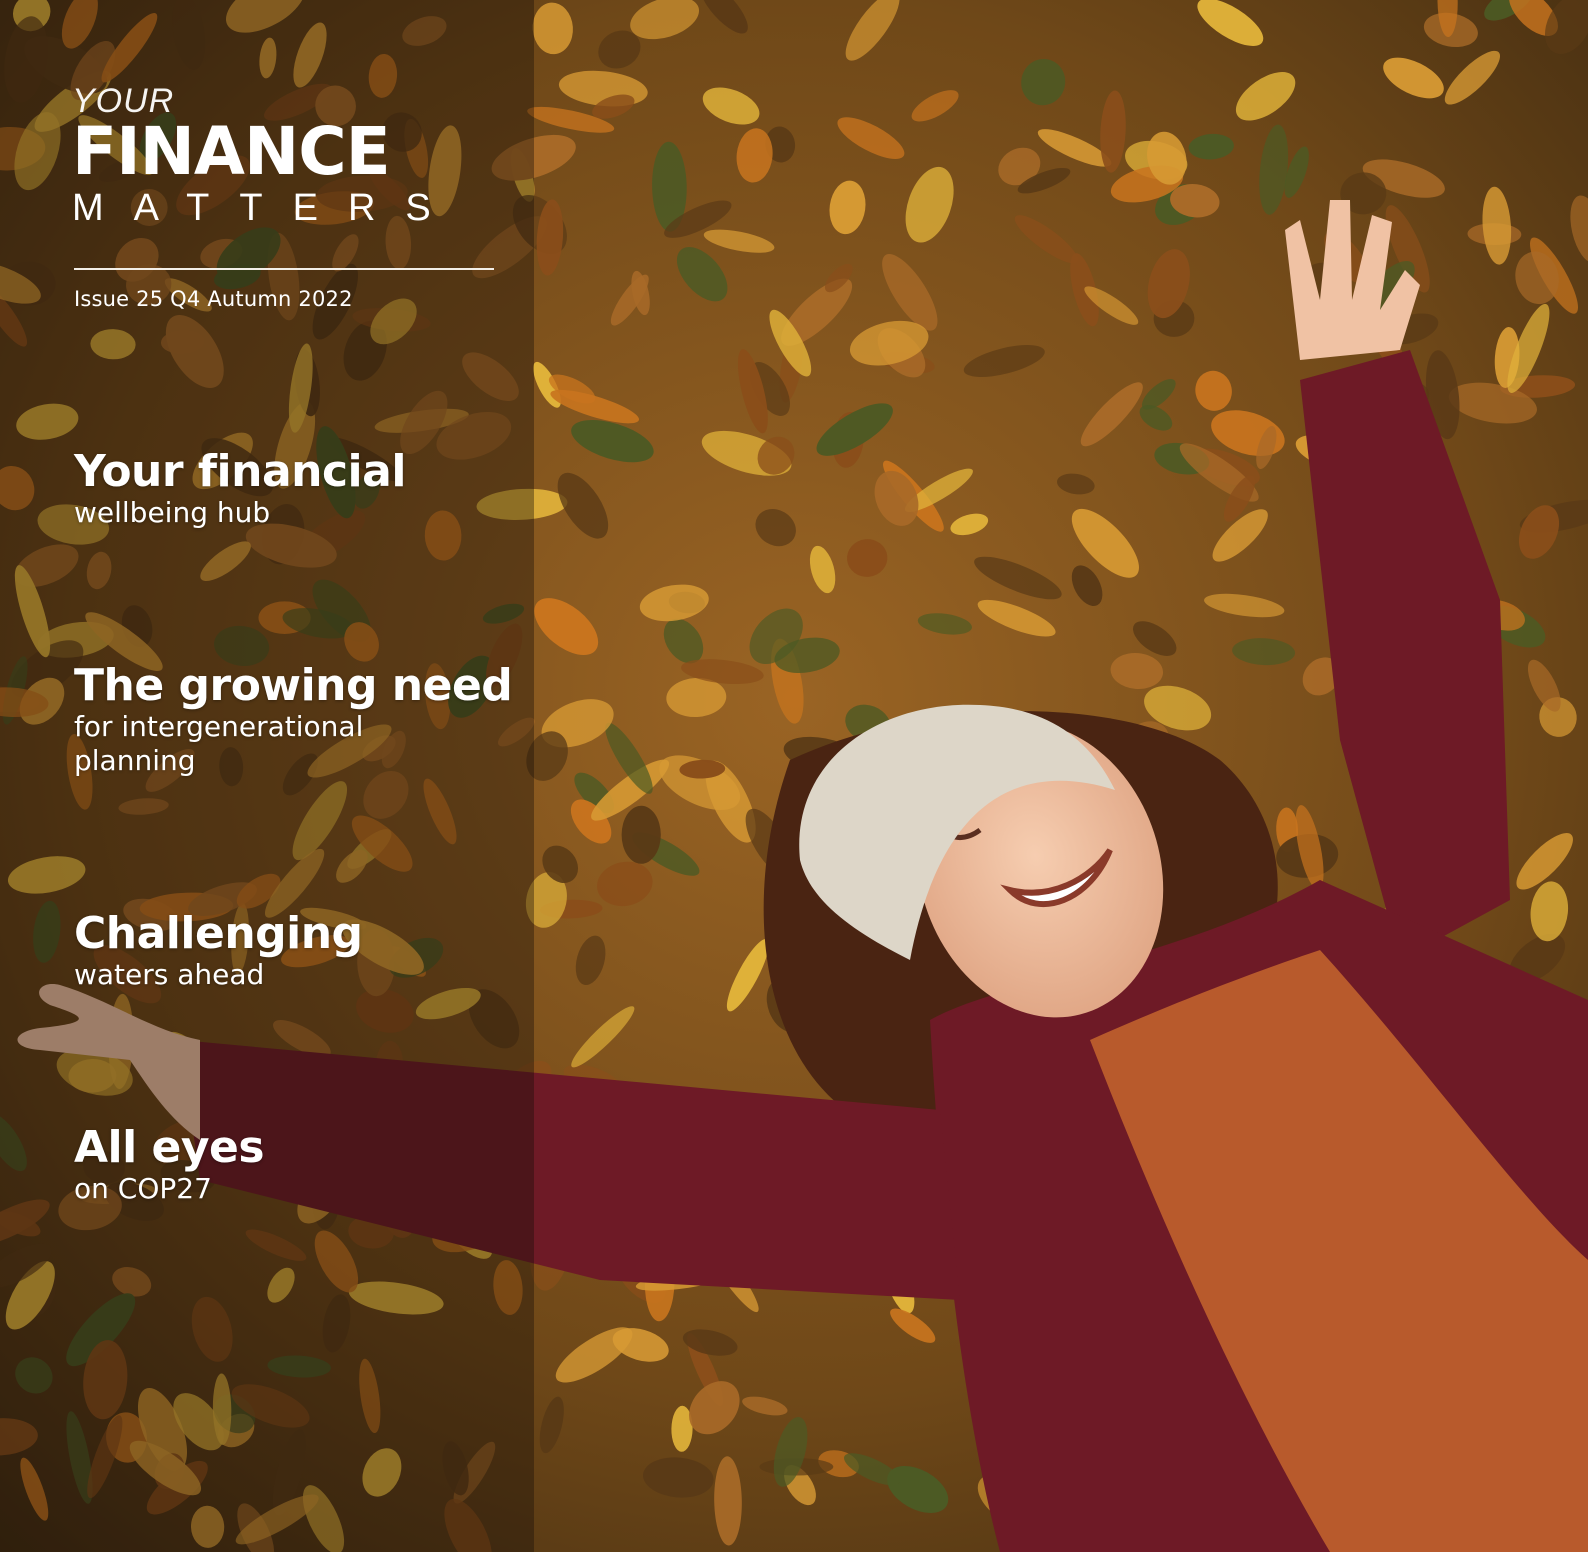 The width and height of the screenshot is (1588, 1552). What do you see at coordinates (240, 471) in the screenshot?
I see `story-headline: Your financial` at bounding box center [240, 471].